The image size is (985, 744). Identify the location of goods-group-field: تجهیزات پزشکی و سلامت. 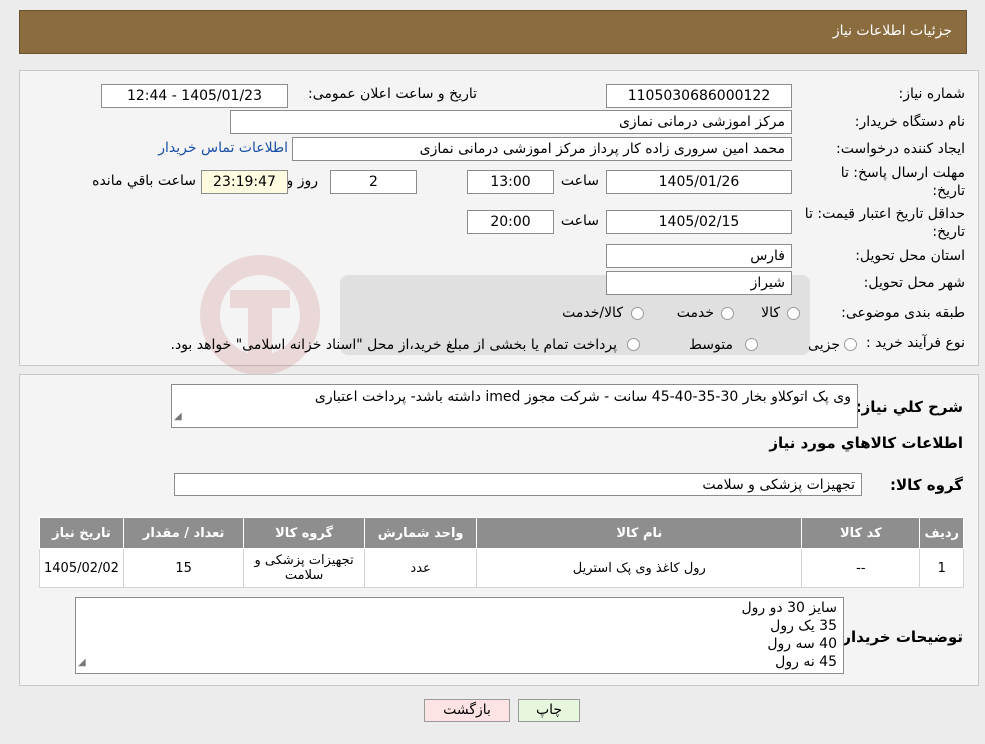
(518, 484).